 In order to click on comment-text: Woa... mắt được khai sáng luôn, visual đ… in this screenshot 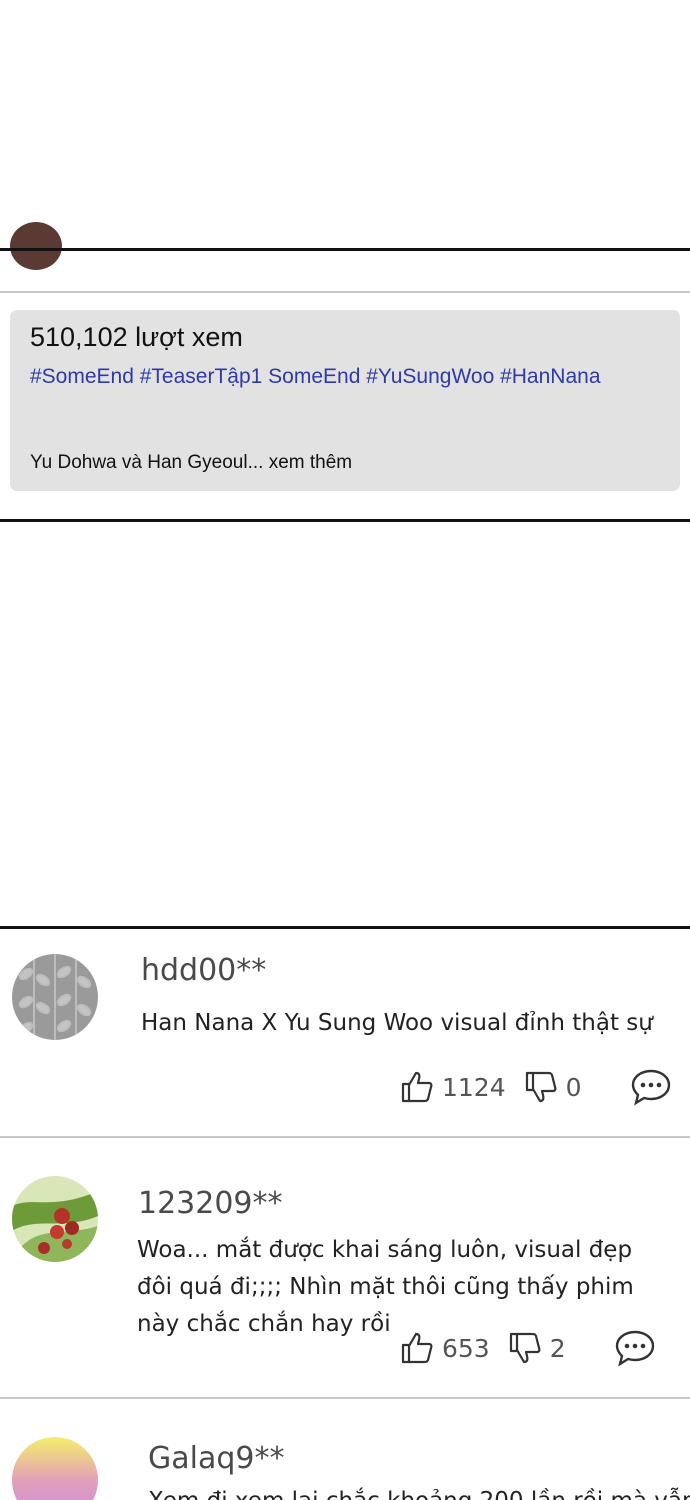, I will do `click(385, 1287)`.